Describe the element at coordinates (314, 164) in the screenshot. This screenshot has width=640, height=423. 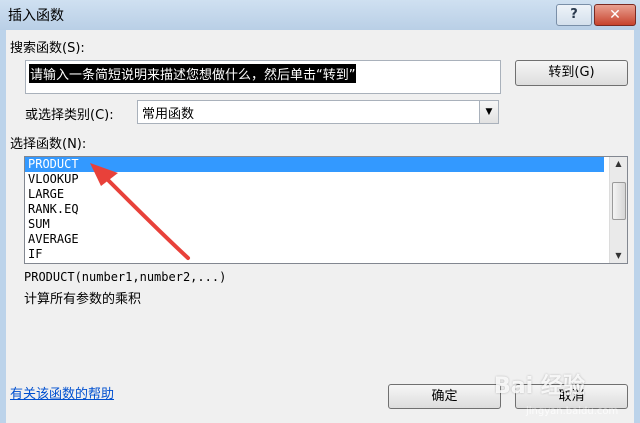
I see `list-item: PRODUCT` at that location.